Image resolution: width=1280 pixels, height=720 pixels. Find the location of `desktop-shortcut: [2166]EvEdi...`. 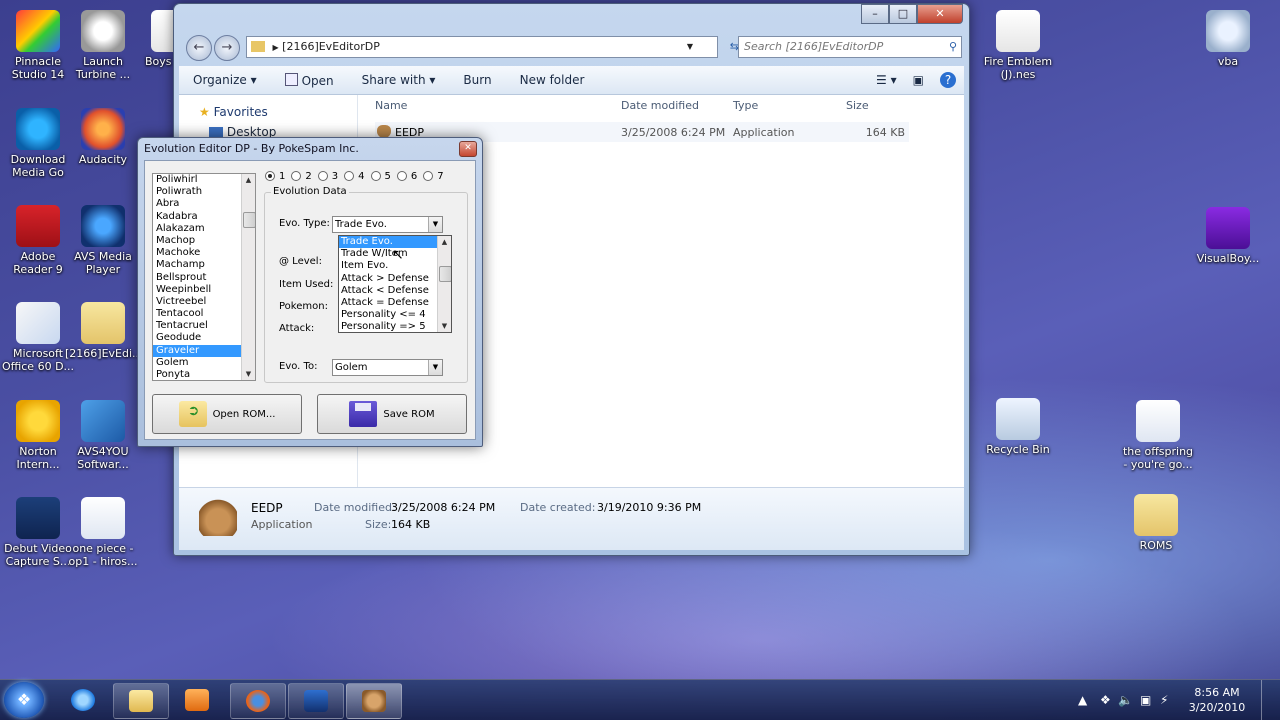

desktop-shortcut: [2166]EvEdi... is located at coordinates (104, 331).